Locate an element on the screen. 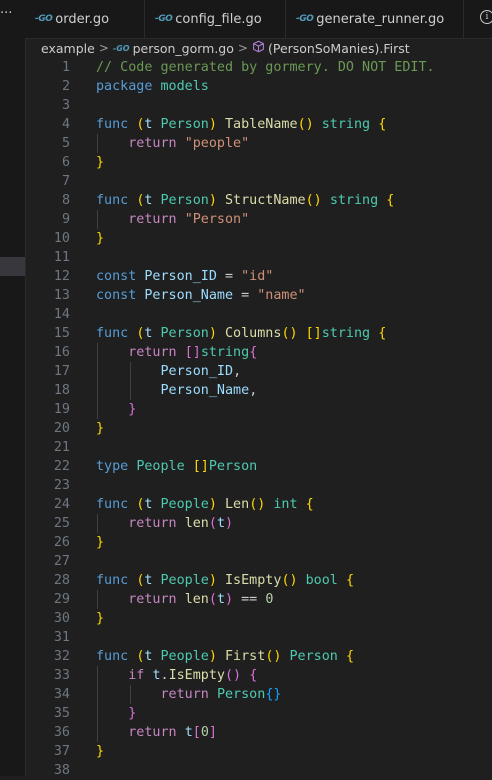  code-token: = is located at coordinates (245, 295).